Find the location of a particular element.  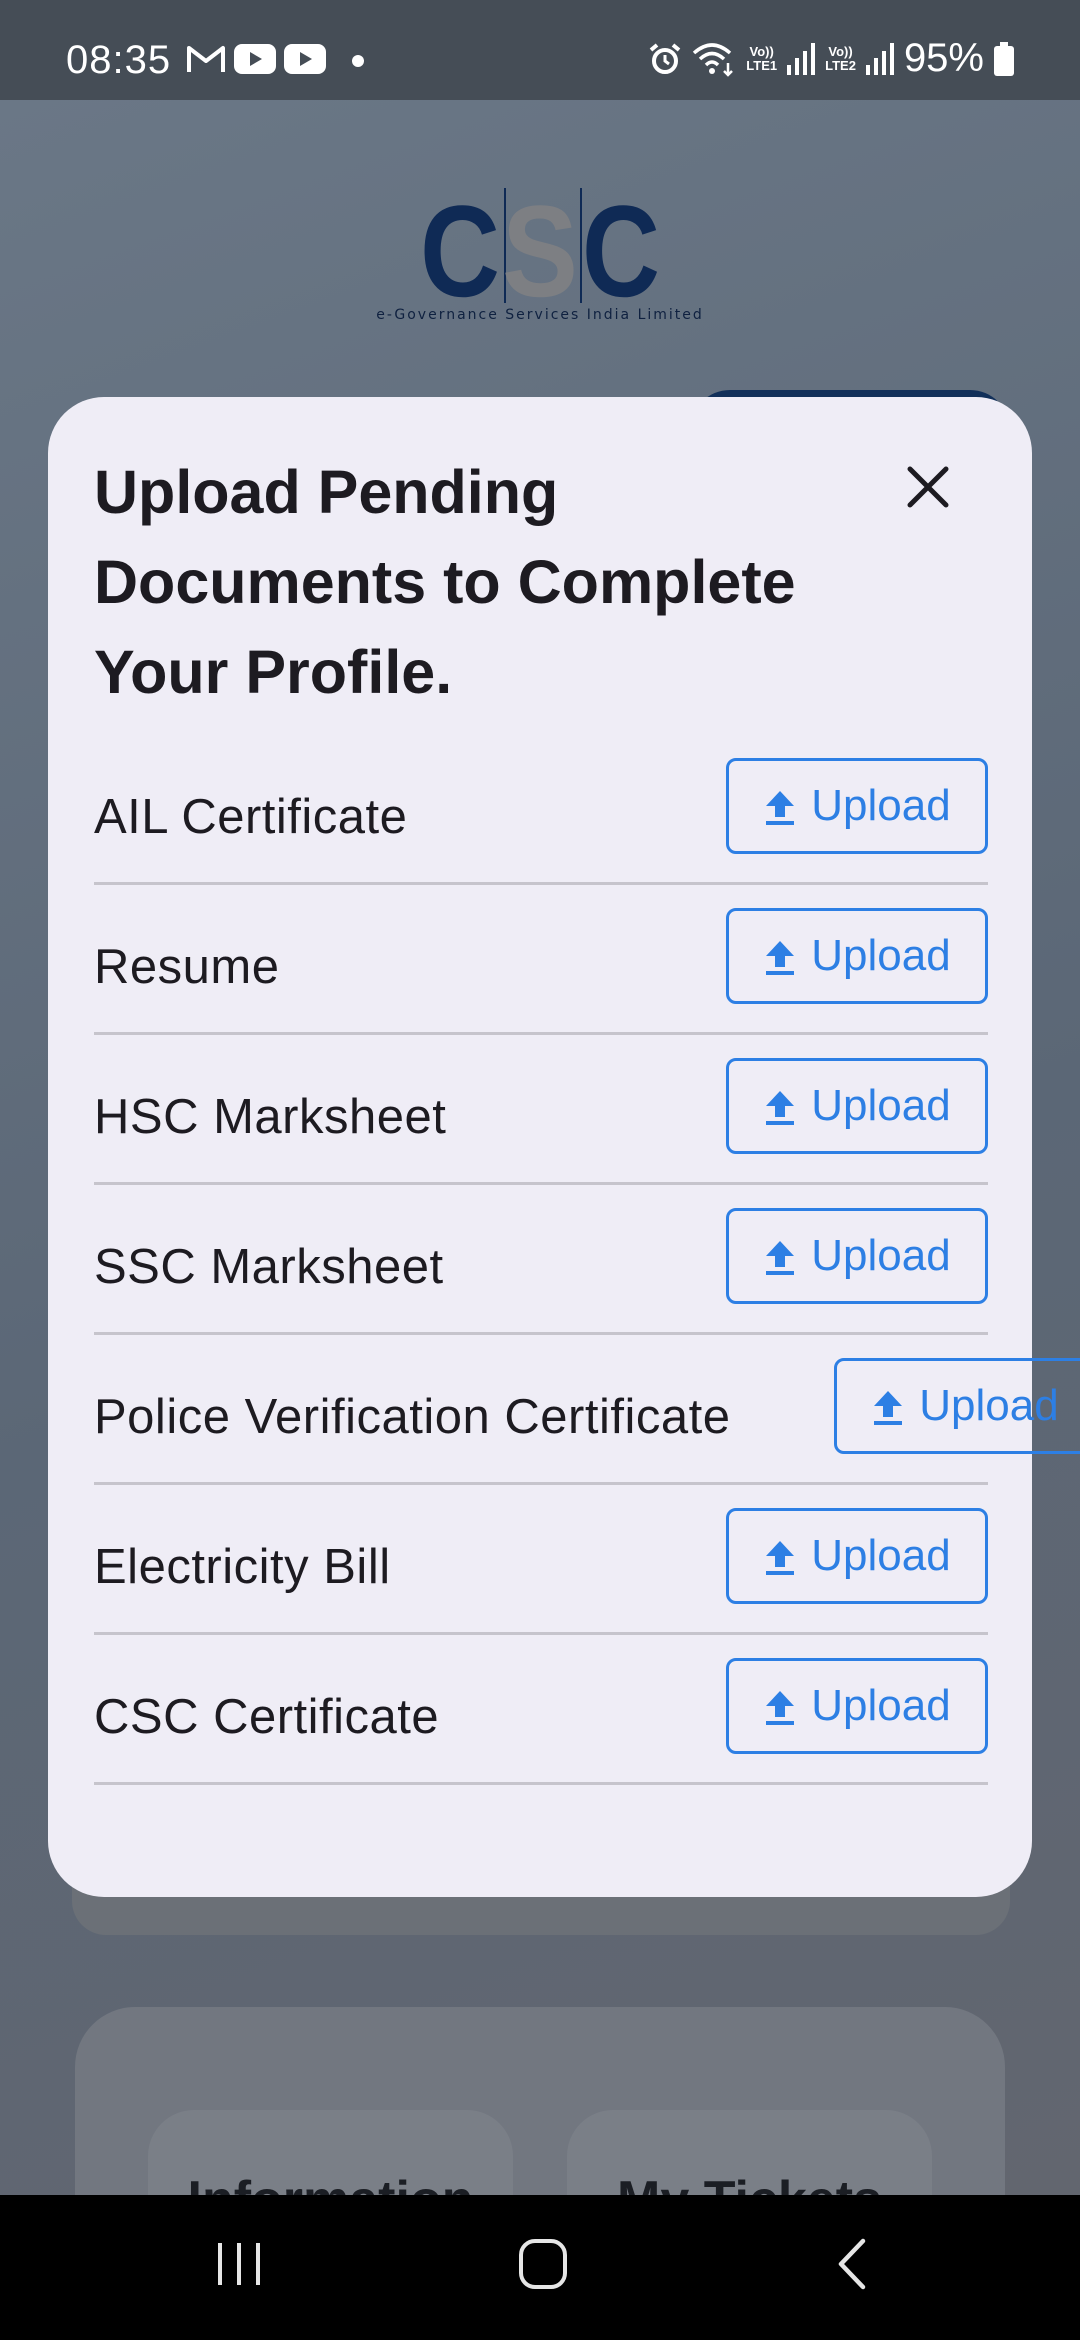

status-time: 08:35 is located at coordinates (119, 60).